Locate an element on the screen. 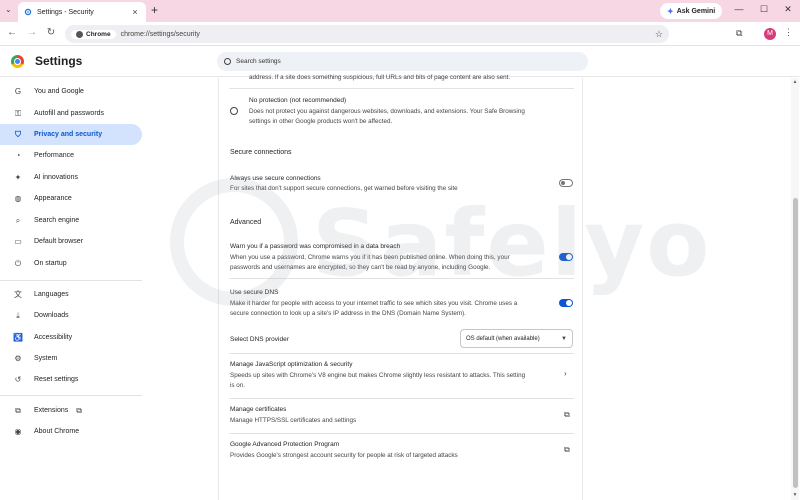 This screenshot has width=800, height=500. chevron-right-icon: › is located at coordinates (565, 373).